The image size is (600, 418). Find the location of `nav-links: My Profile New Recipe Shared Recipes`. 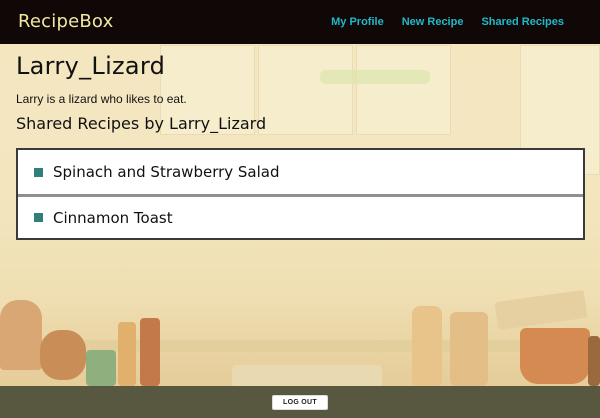

nav-links: My Profile New Recipe Shared Recipes is located at coordinates (447, 22).